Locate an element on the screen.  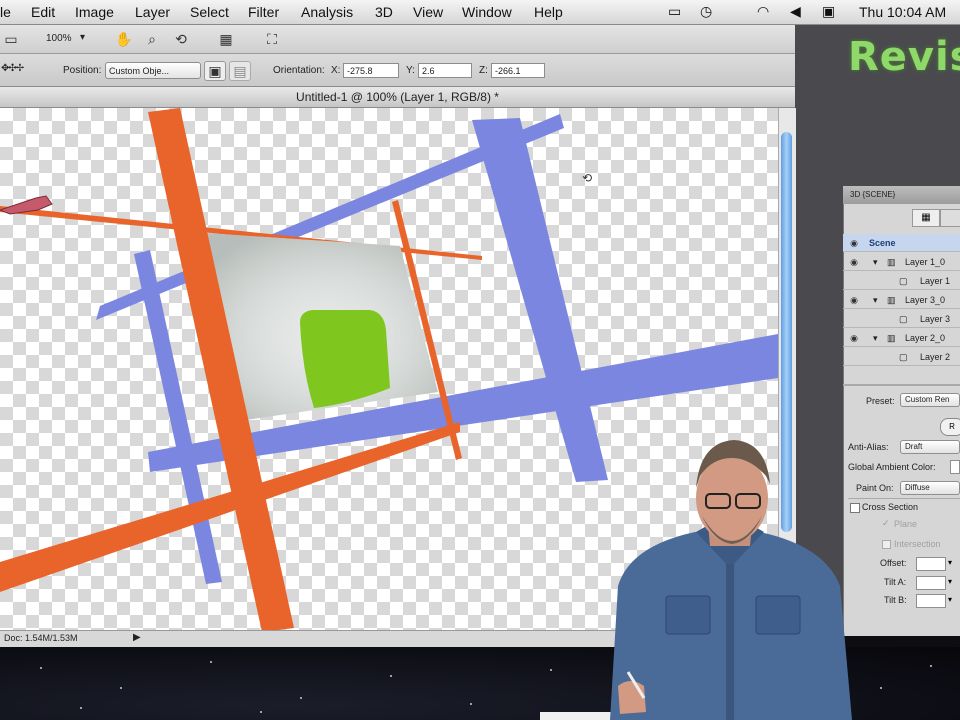
layer-row: ▢ Layer 3 is located at coordinates (901, 319).